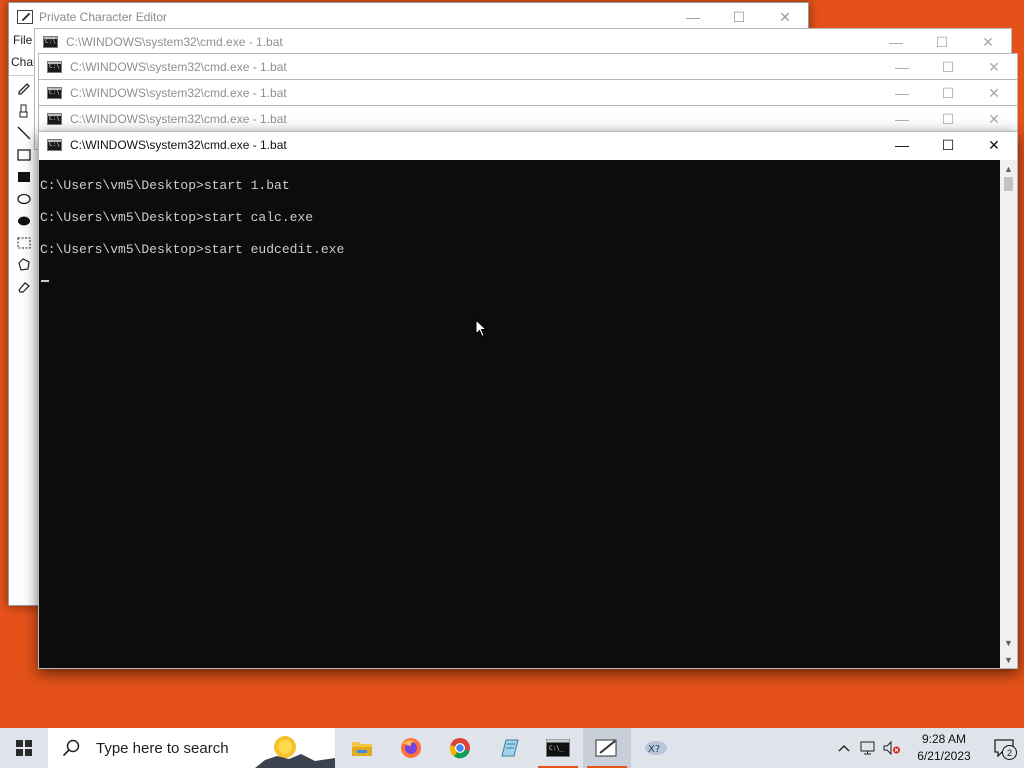 The image size is (1024, 768). Describe the element at coordinates (1008, 184) in the screenshot. I see `scroll-thumb` at that location.